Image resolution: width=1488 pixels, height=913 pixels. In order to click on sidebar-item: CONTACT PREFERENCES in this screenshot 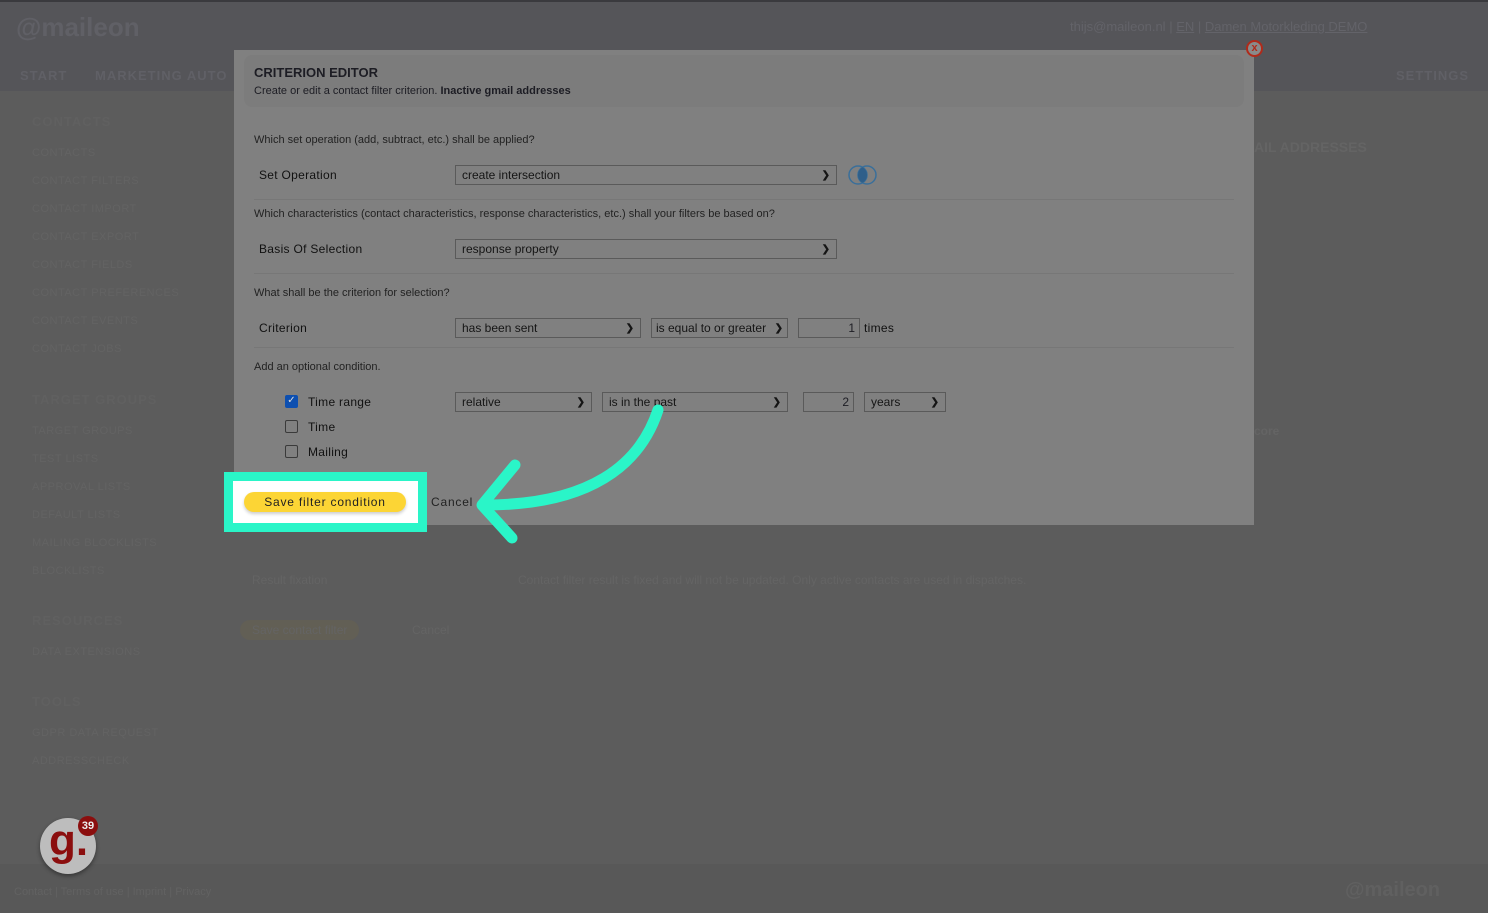, I will do `click(105, 293)`.